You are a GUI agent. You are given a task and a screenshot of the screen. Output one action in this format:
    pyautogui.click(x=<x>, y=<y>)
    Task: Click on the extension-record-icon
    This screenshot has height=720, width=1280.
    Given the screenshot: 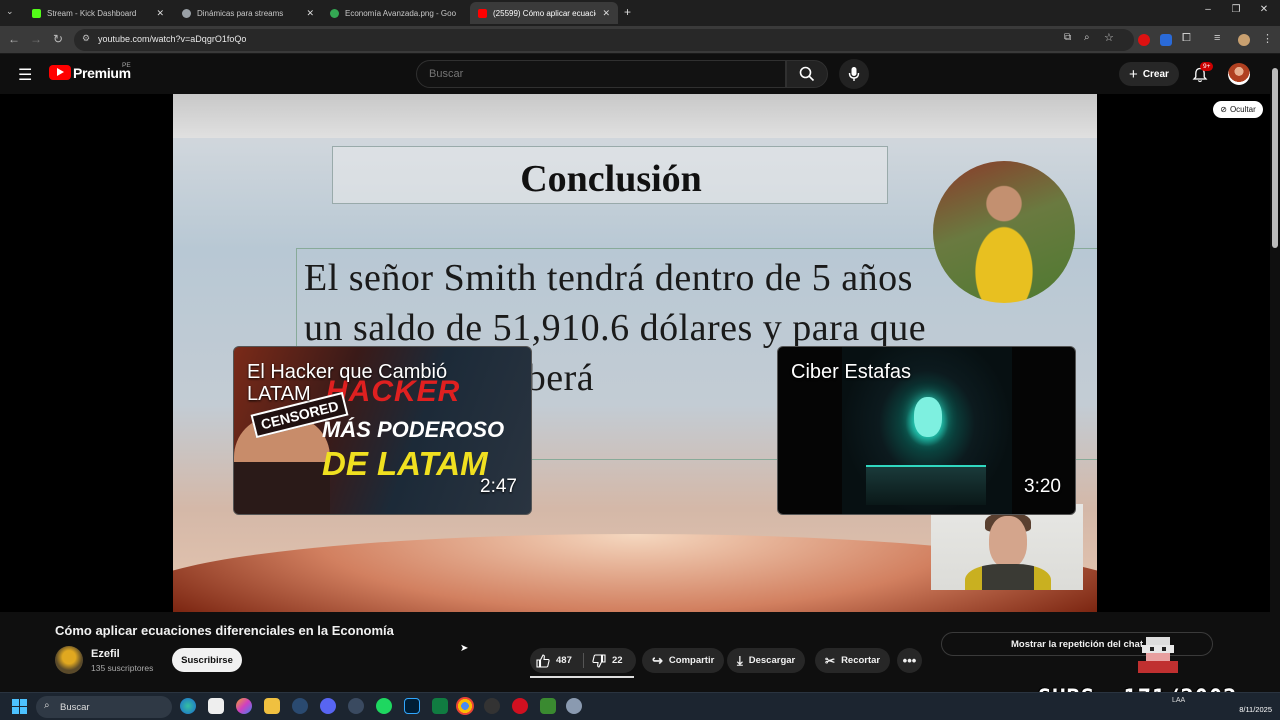 What is the action you would take?
    pyautogui.click(x=1144, y=40)
    